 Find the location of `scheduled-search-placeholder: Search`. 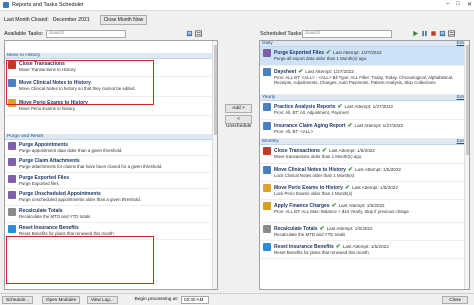

scheduled-search-placeholder: Search is located at coordinates (313, 33).